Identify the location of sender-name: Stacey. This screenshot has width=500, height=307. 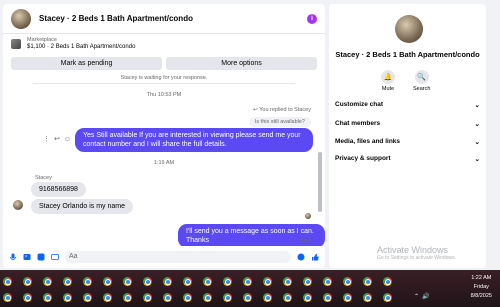
(43, 178).